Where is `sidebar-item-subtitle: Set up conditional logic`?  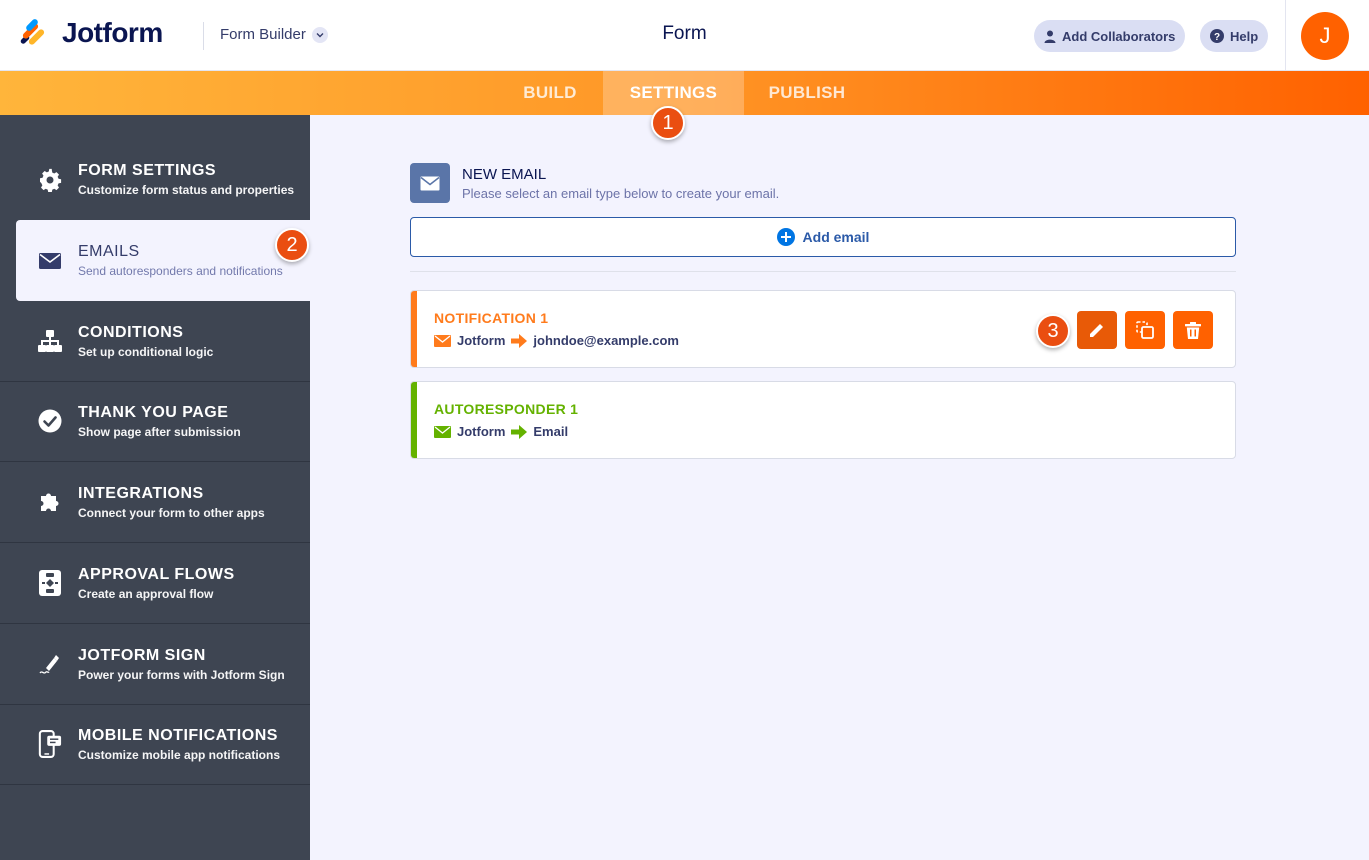
sidebar-item-subtitle: Set up conditional logic is located at coordinates (146, 351).